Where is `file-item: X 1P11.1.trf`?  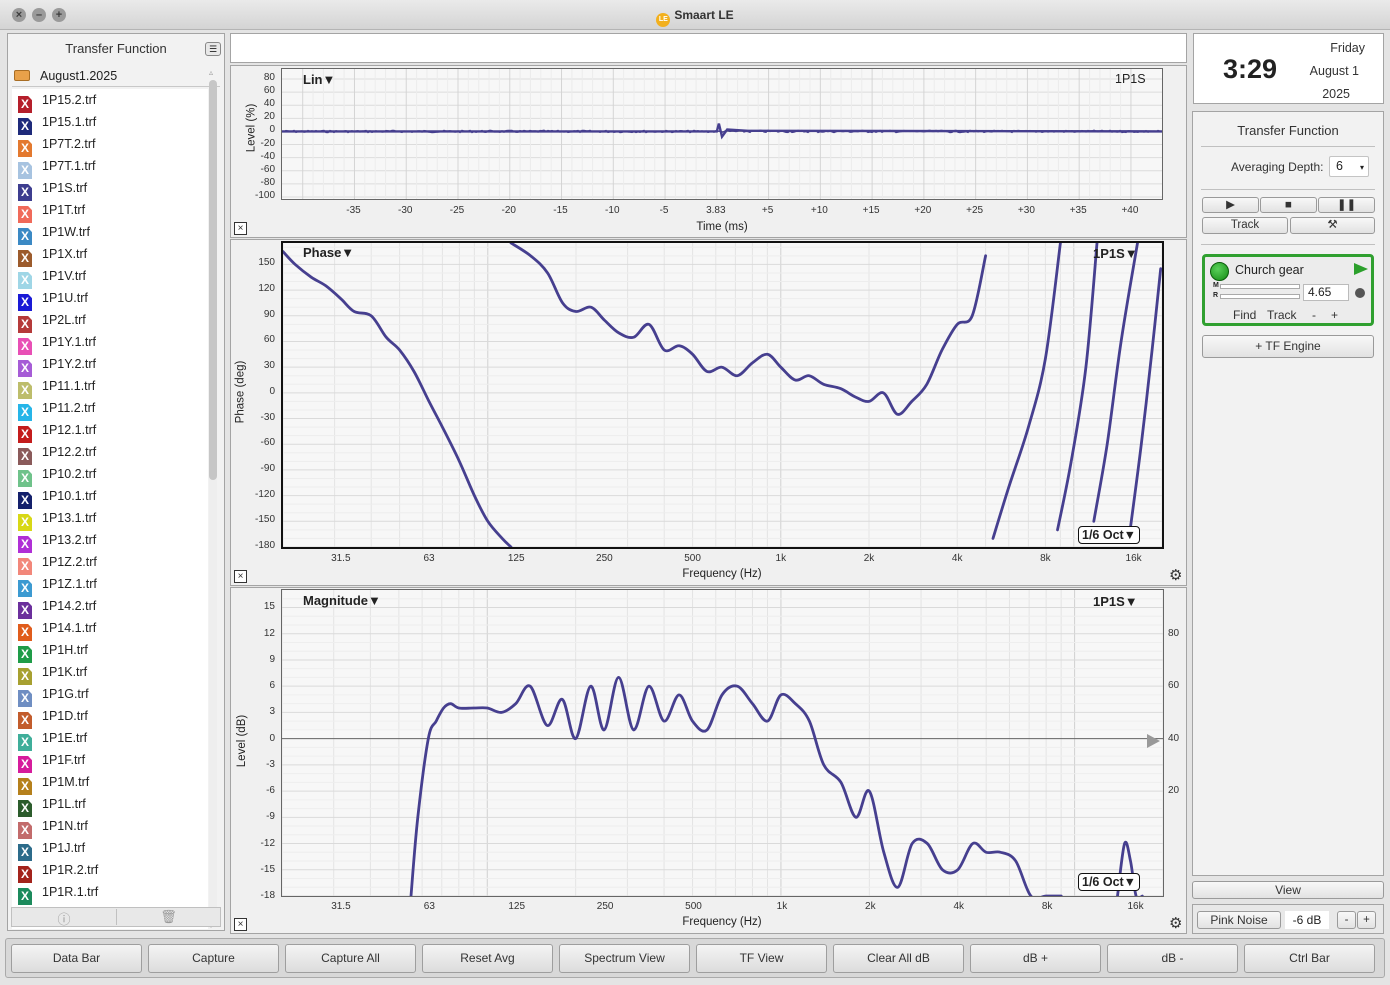 file-item: X 1P11.1.trf is located at coordinates (110, 387).